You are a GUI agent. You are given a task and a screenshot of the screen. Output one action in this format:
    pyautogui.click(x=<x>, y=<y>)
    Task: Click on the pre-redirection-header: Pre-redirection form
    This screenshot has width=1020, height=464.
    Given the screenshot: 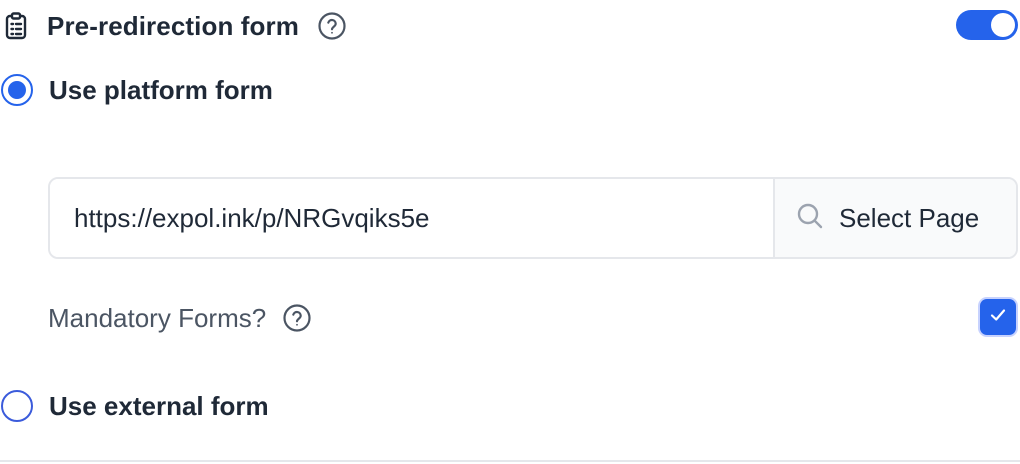 What is the action you would take?
    pyautogui.click(x=510, y=26)
    